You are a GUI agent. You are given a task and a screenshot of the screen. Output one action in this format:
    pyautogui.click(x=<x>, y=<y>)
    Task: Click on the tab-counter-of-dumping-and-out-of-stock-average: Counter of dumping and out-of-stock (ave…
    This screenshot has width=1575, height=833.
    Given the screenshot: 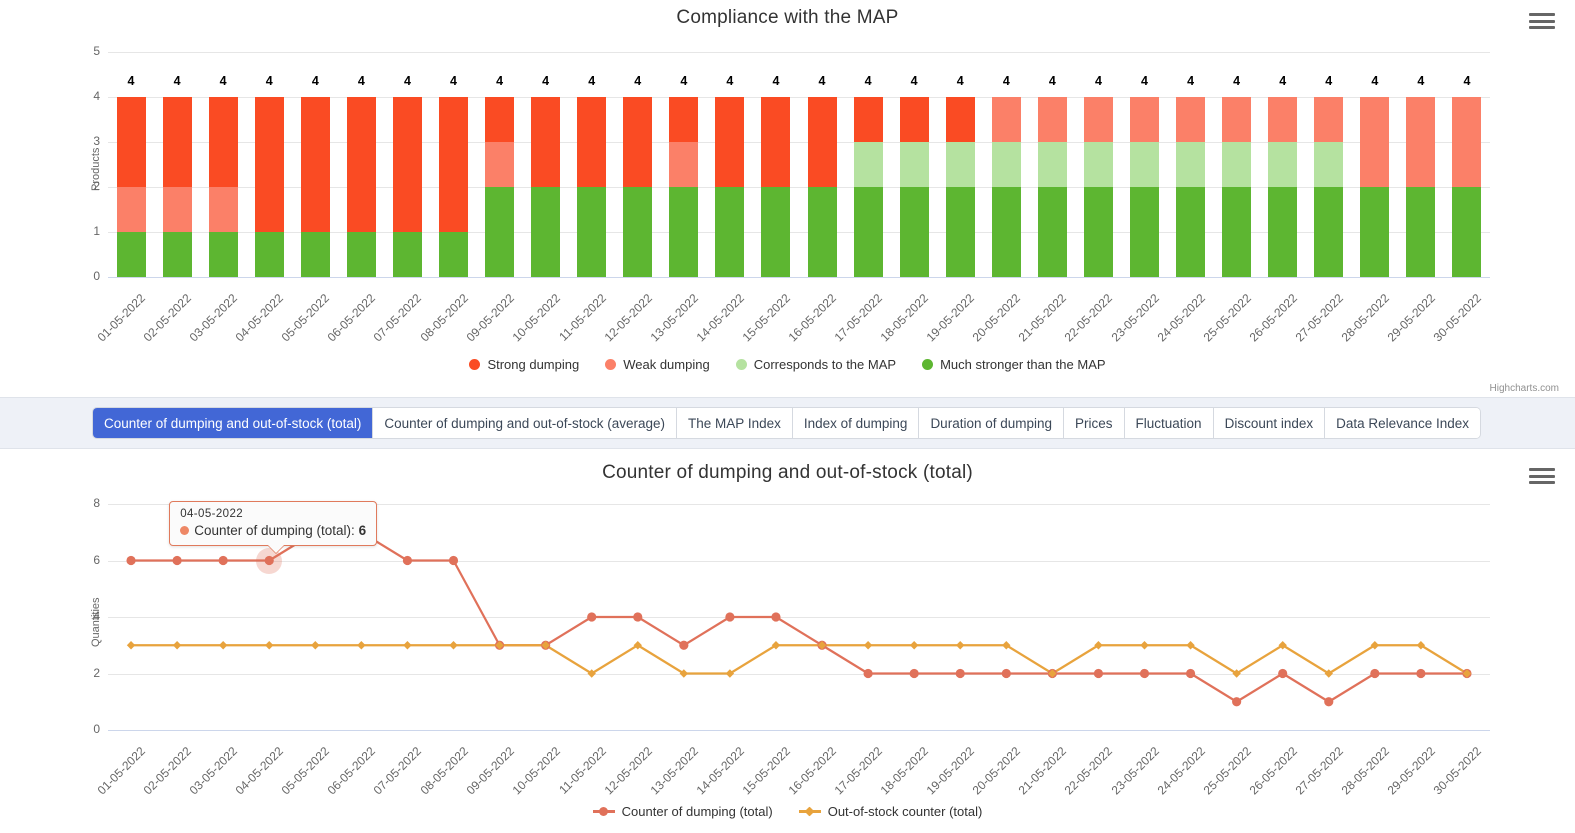 What is the action you would take?
    pyautogui.click(x=525, y=423)
    